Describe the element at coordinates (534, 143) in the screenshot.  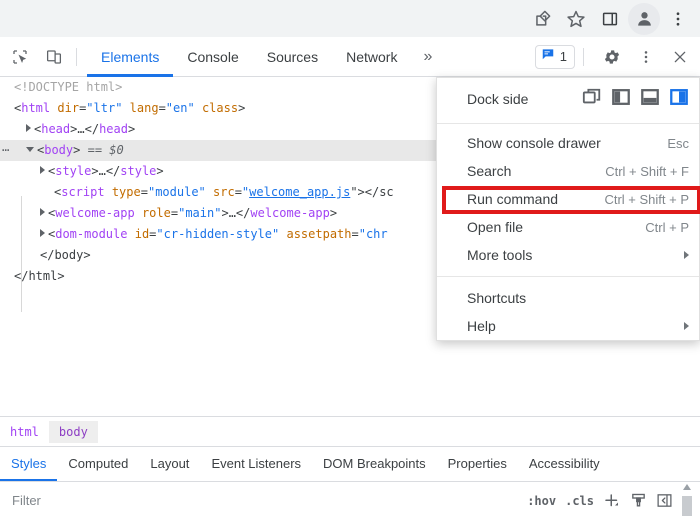
I see `menu-item-label: Show console drawer` at that location.